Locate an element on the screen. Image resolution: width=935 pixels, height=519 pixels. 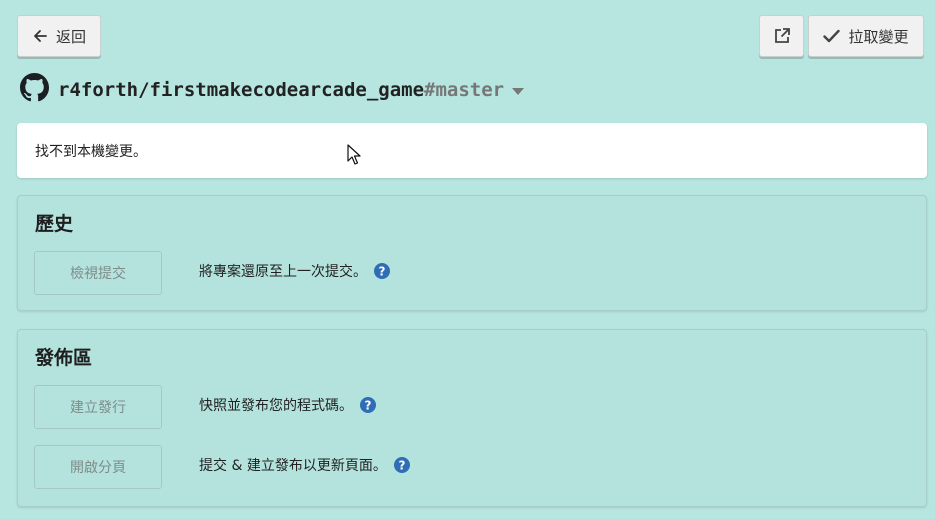
release-title: 發佈區 is located at coordinates (64, 358).